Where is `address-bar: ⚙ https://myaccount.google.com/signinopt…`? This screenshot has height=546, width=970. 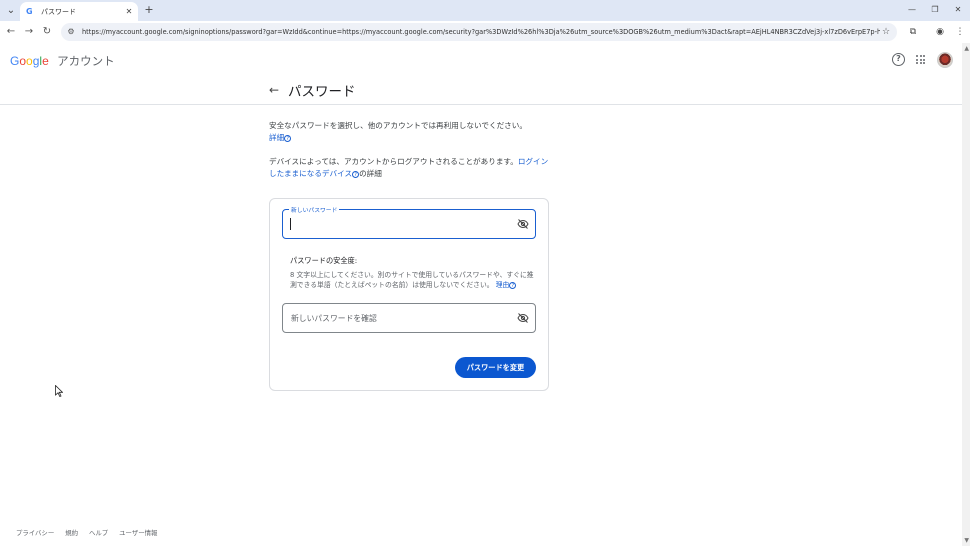 address-bar: ⚙ https://myaccount.google.com/signinopt… is located at coordinates (479, 32).